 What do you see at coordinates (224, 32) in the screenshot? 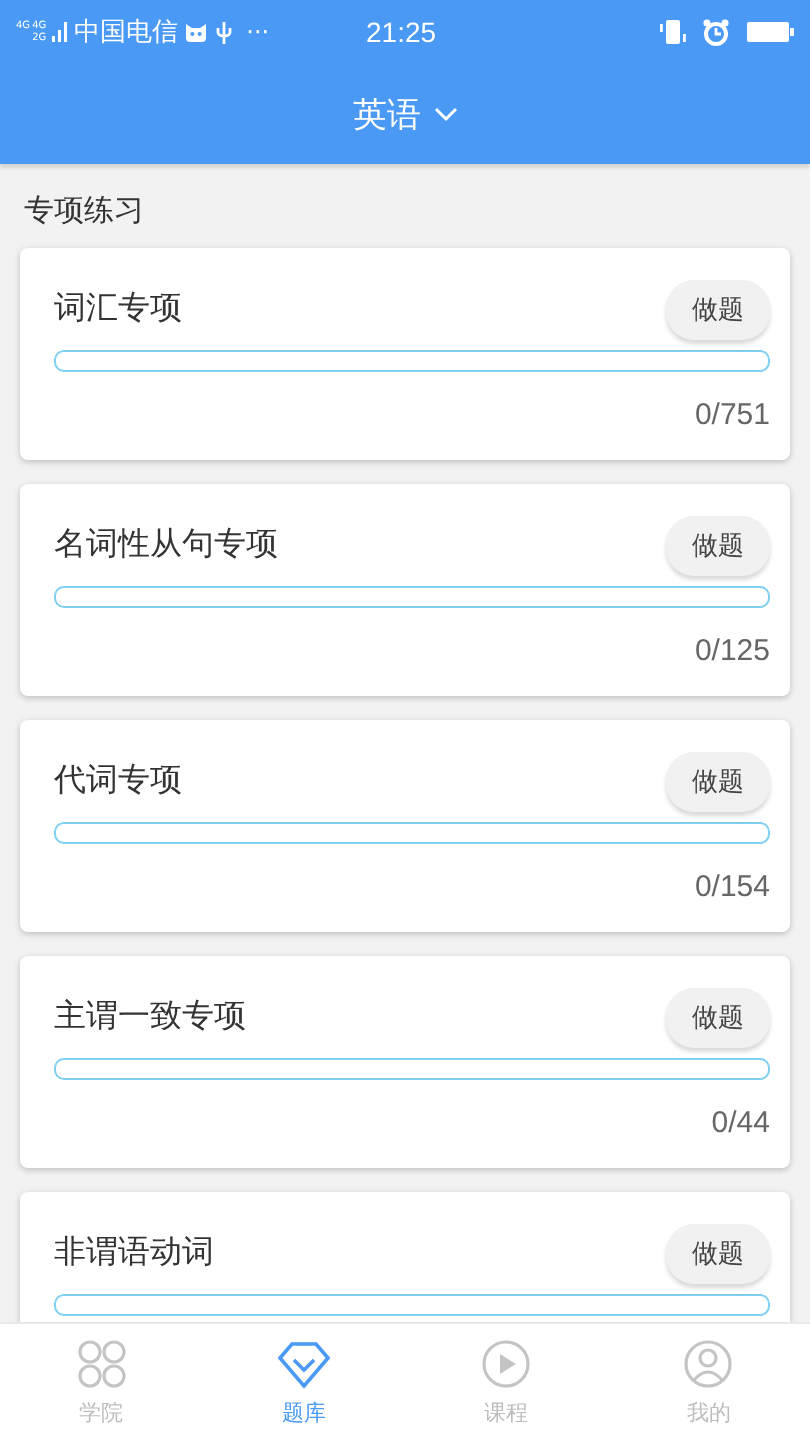
I see `usb-icon` at bounding box center [224, 32].